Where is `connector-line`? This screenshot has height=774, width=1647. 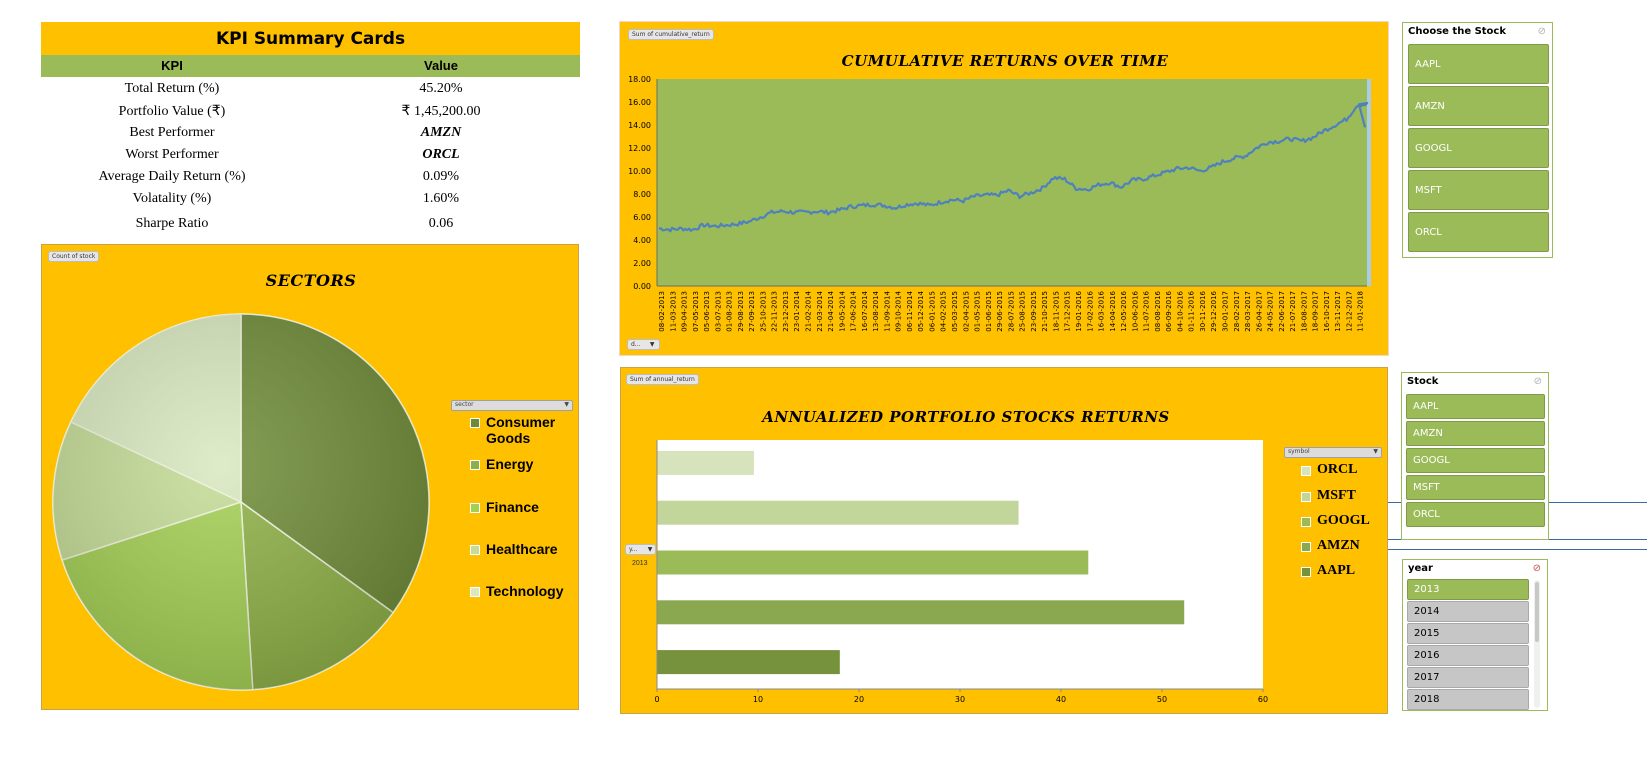 connector-line is located at coordinates (1517, 549).